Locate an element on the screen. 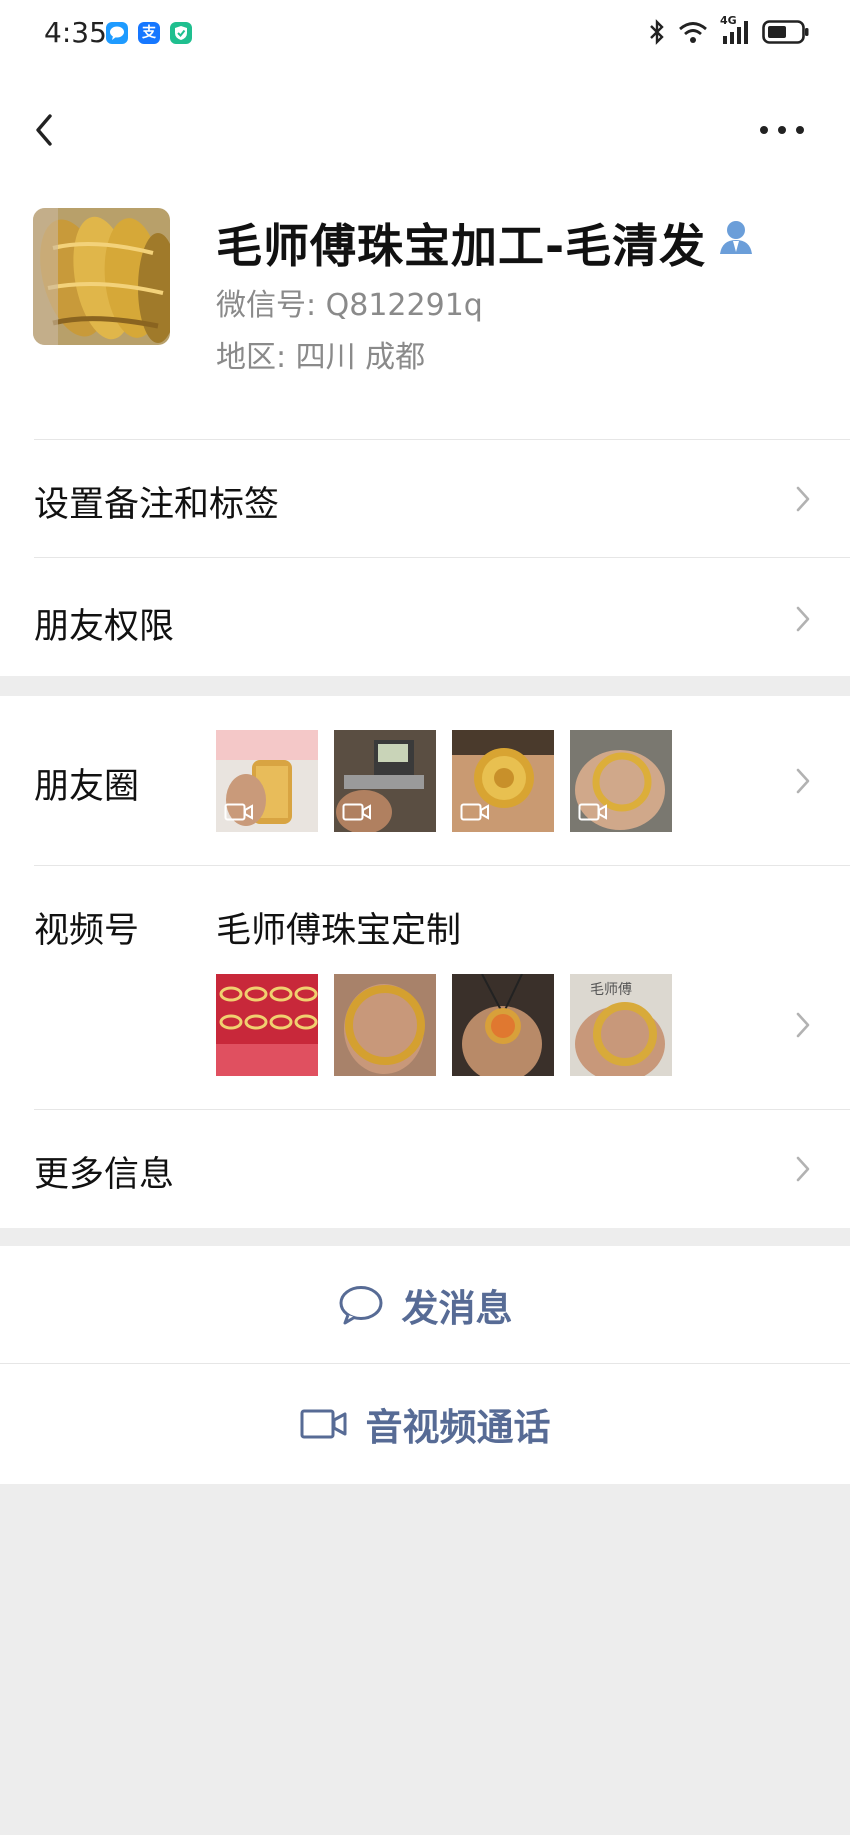 The width and height of the screenshot is (850, 1835). more-dots-icon is located at coordinates (782, 130).